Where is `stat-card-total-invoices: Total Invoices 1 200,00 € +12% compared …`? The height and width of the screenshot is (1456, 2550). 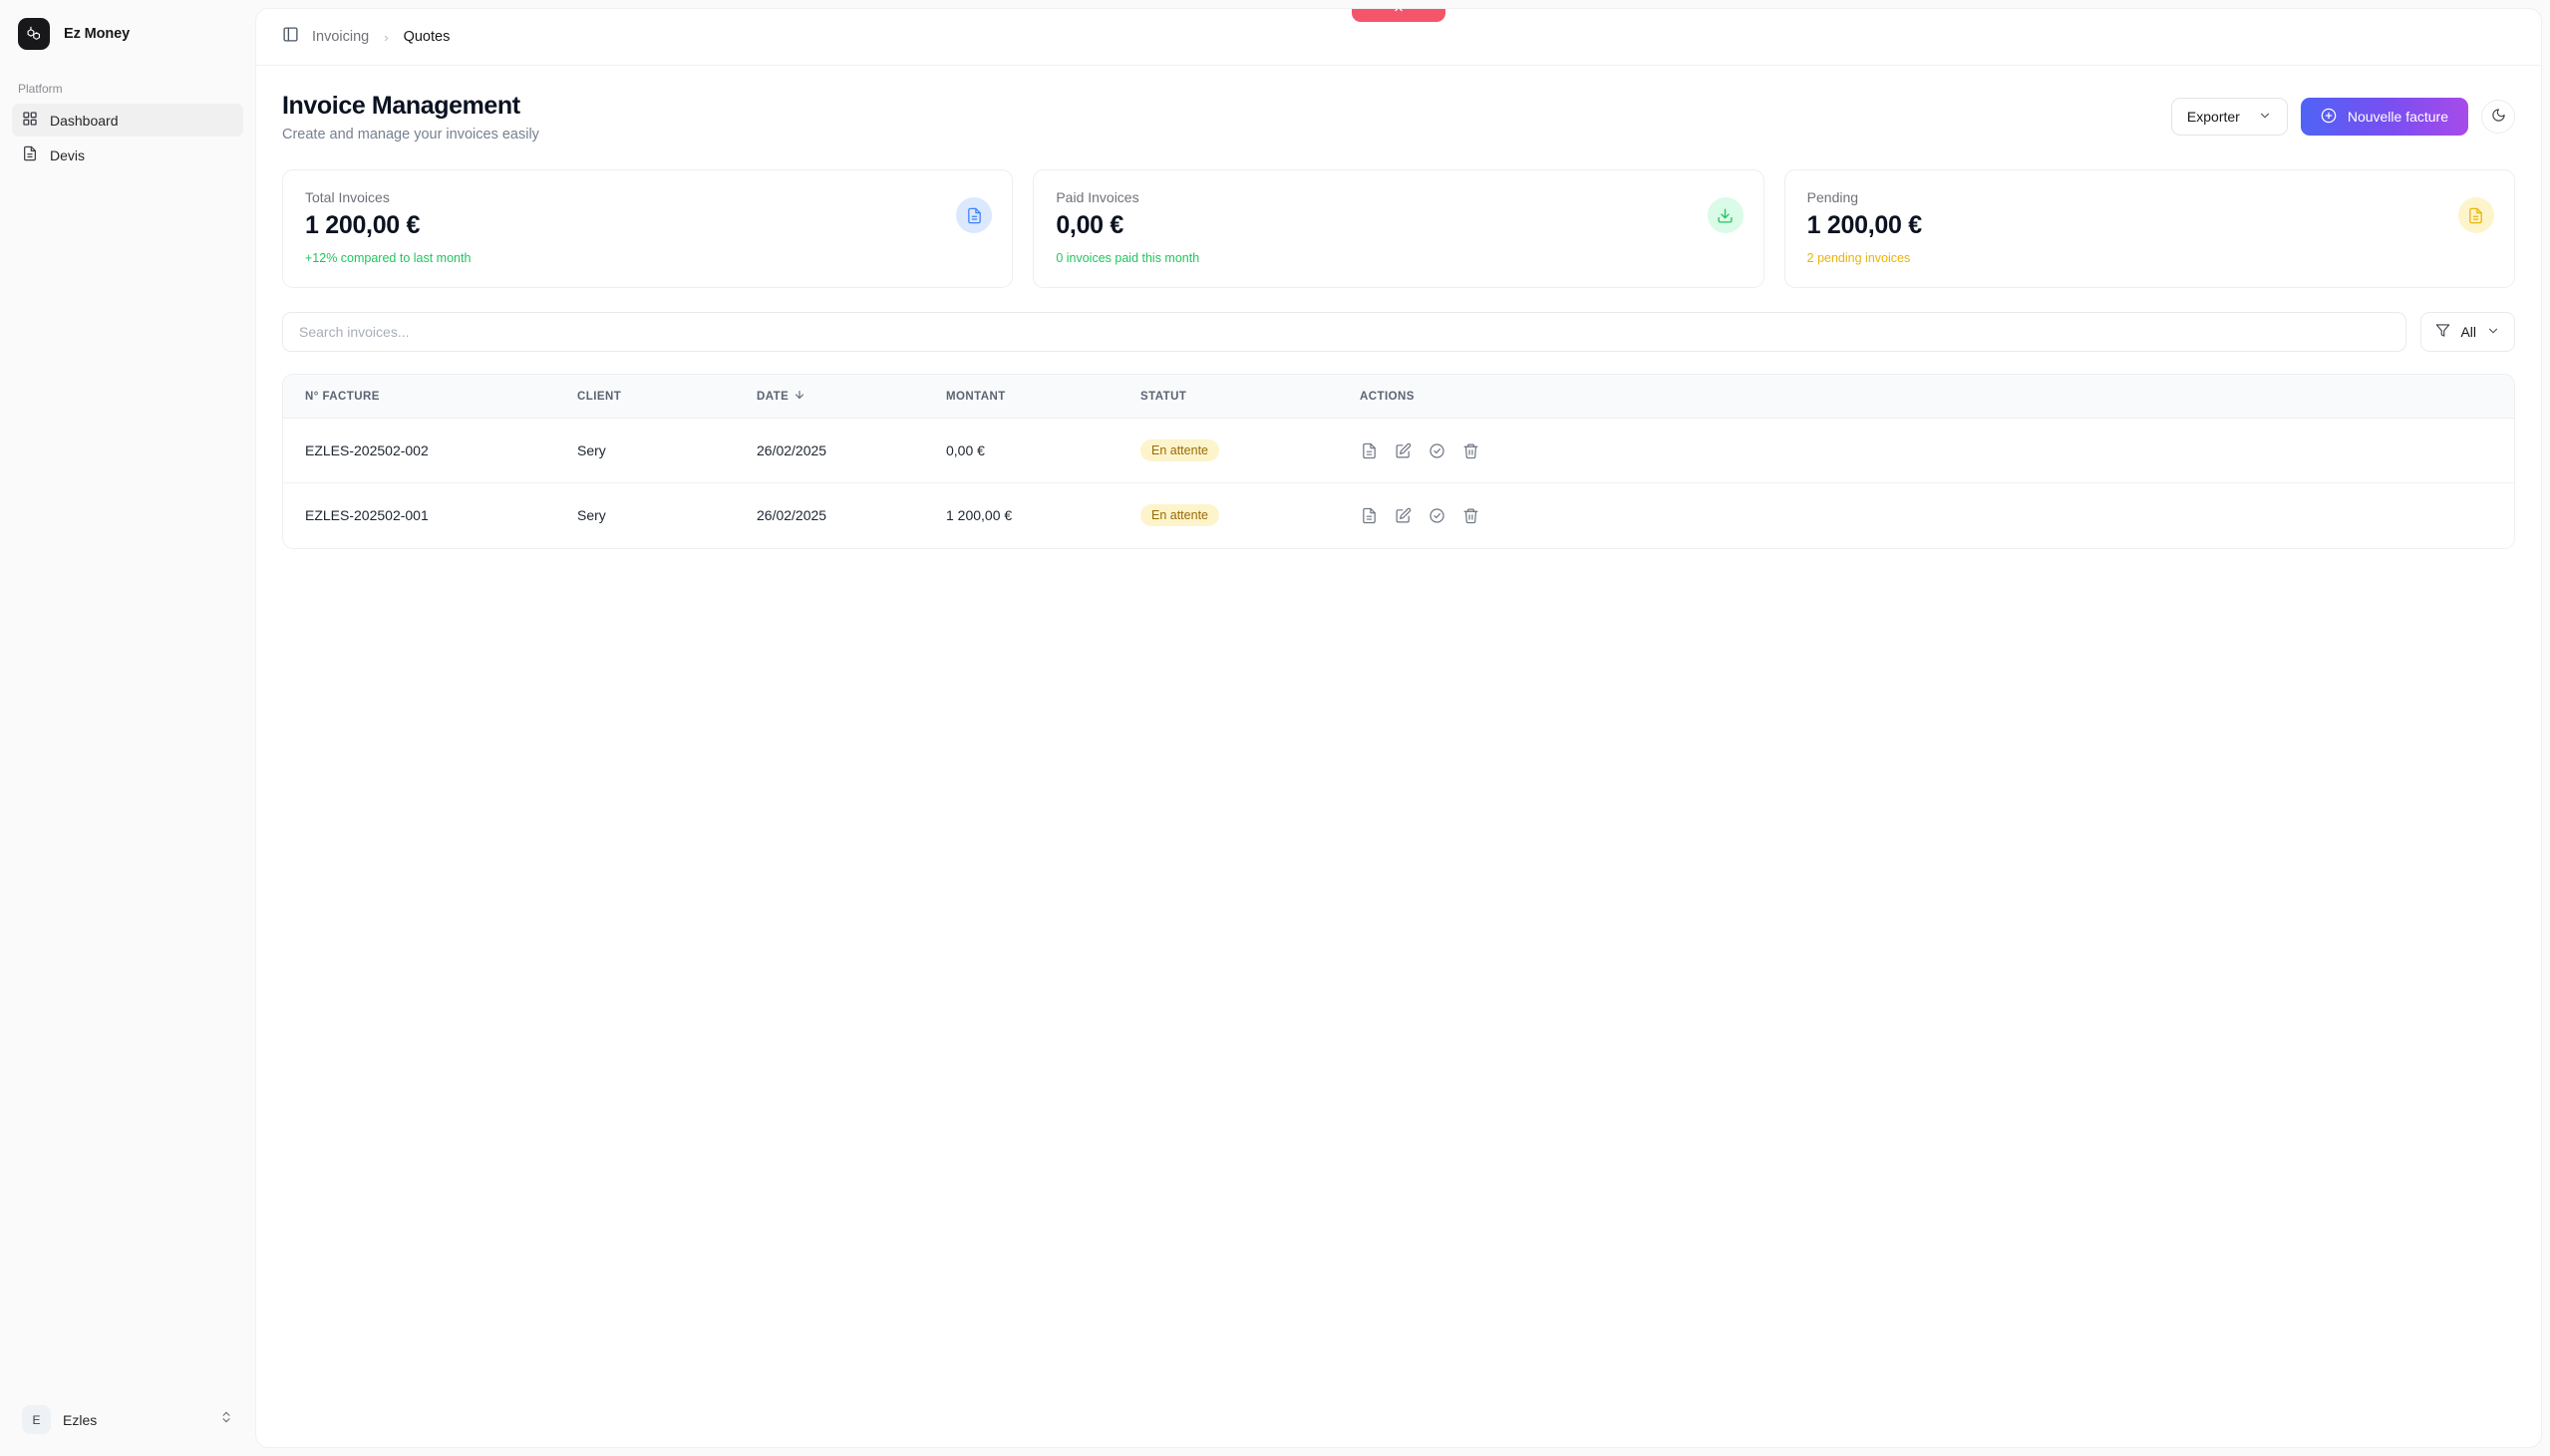 stat-card-total-invoices: Total Invoices 1 200,00 € +12% compared … is located at coordinates (648, 229).